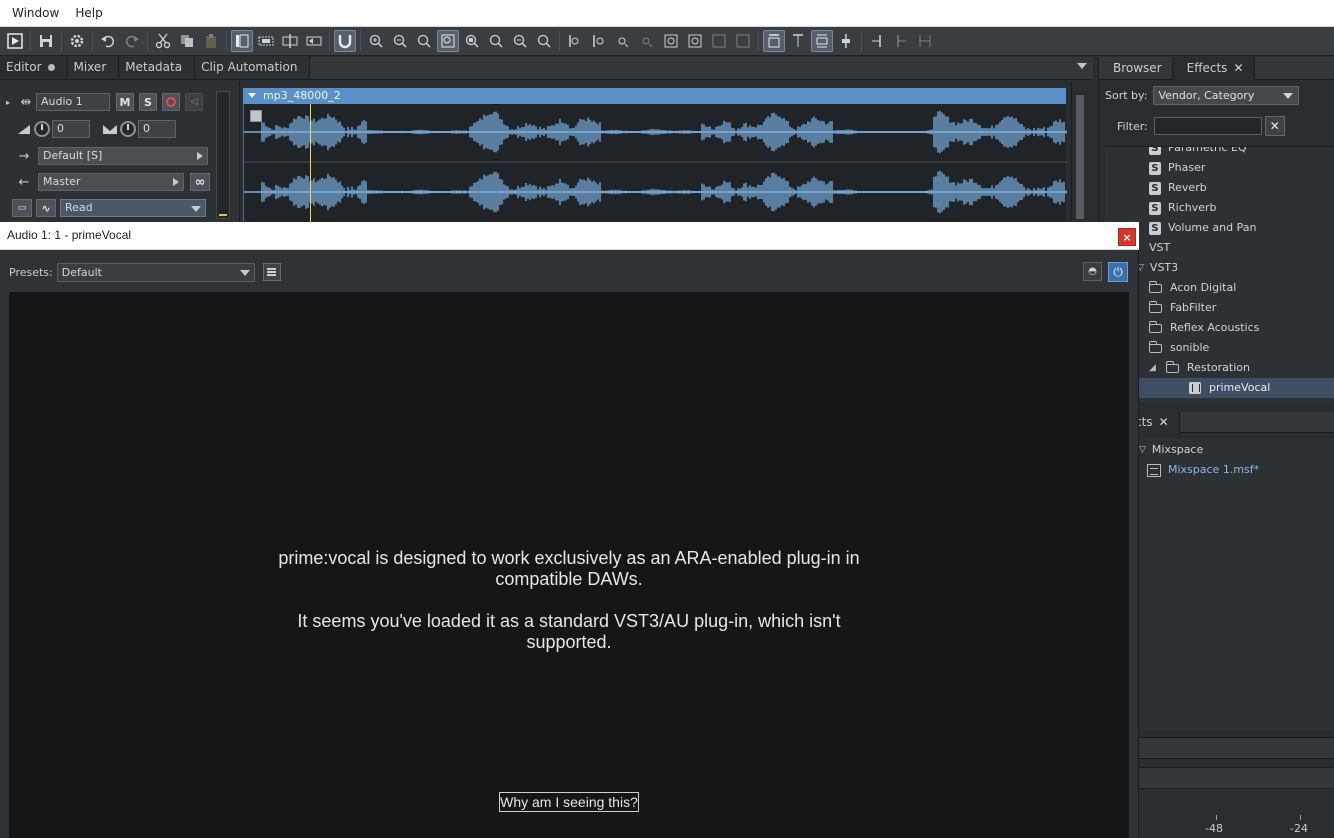  I want to click on expand-triangle-icon: ◢, so click(1152, 368).